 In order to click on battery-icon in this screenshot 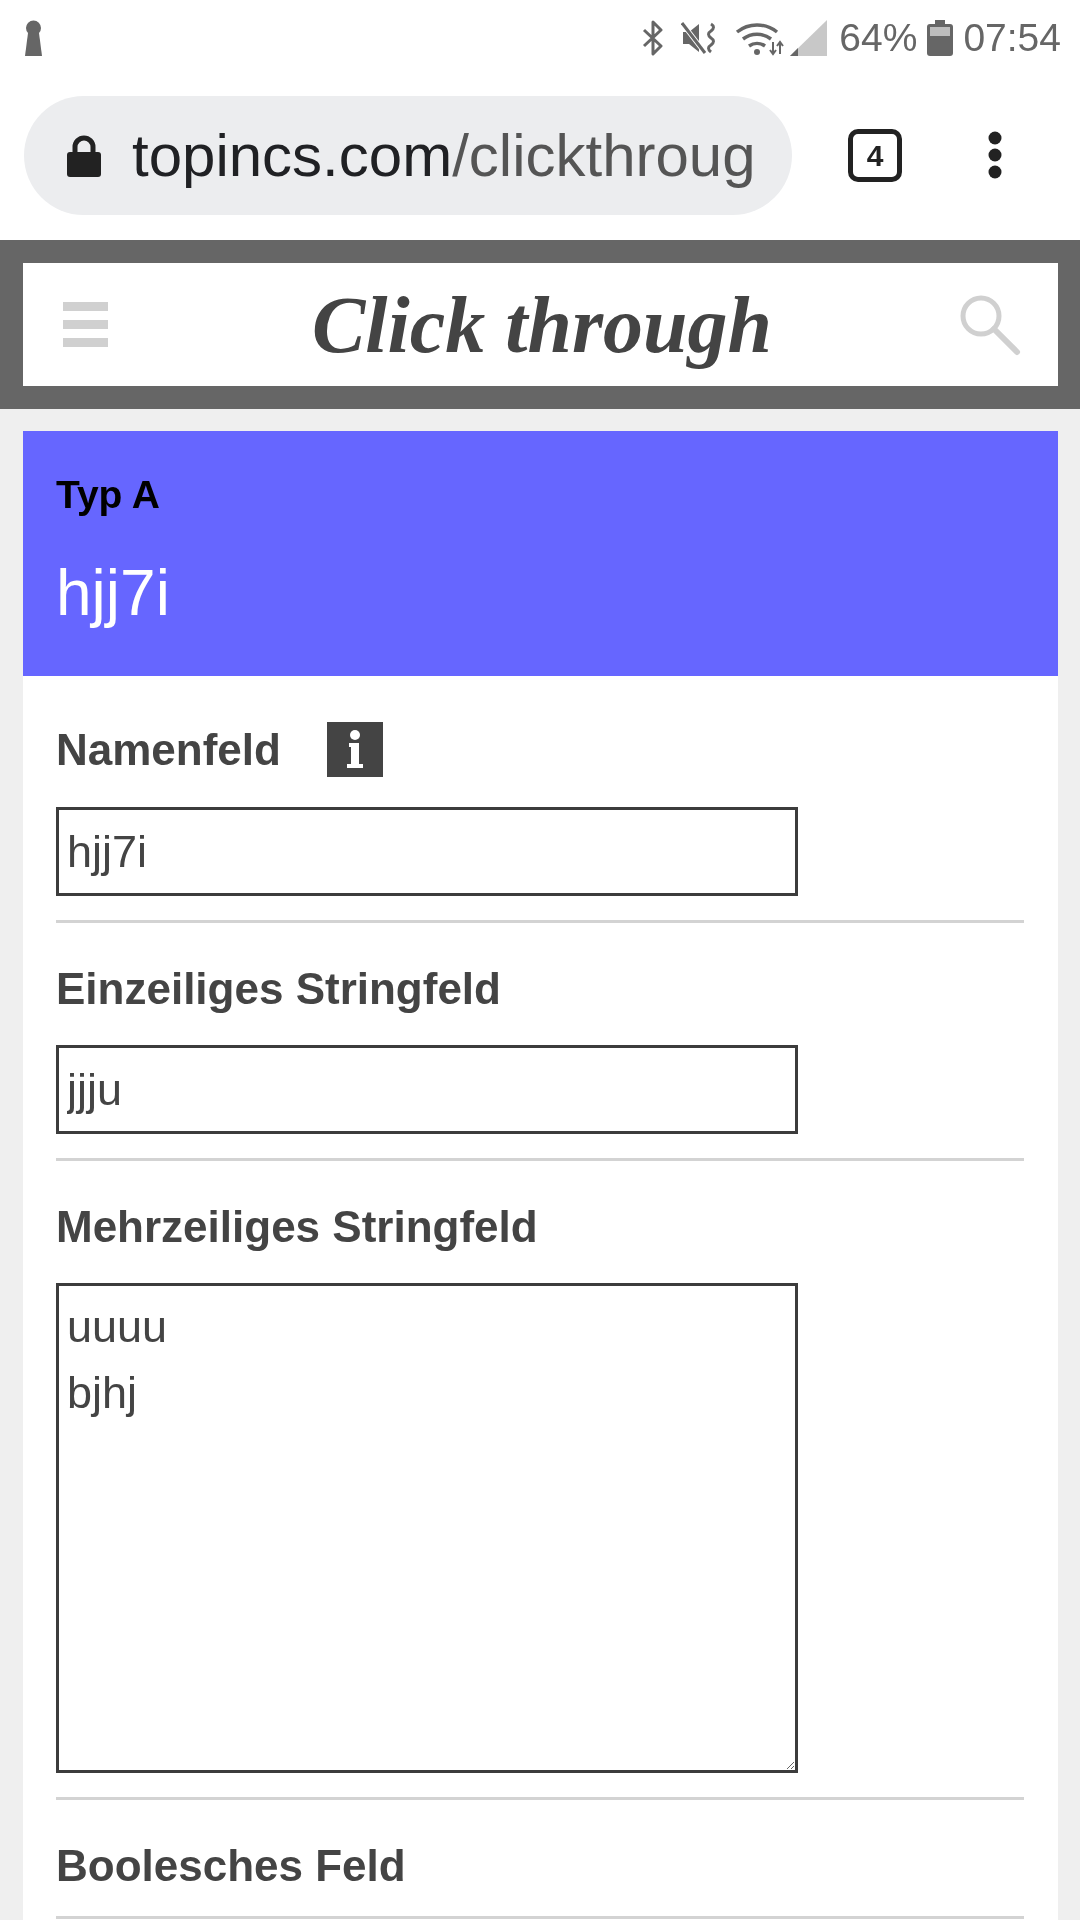, I will do `click(940, 38)`.